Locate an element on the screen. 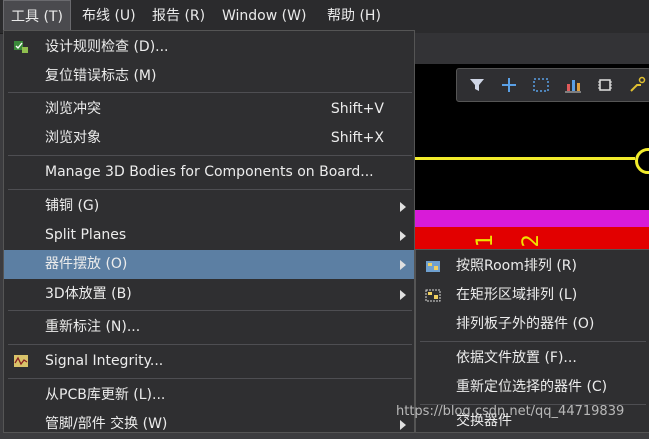 This screenshot has width=649, height=439. menu-item-browse-objects: 浏览对象 Shift+X is located at coordinates (209, 138).